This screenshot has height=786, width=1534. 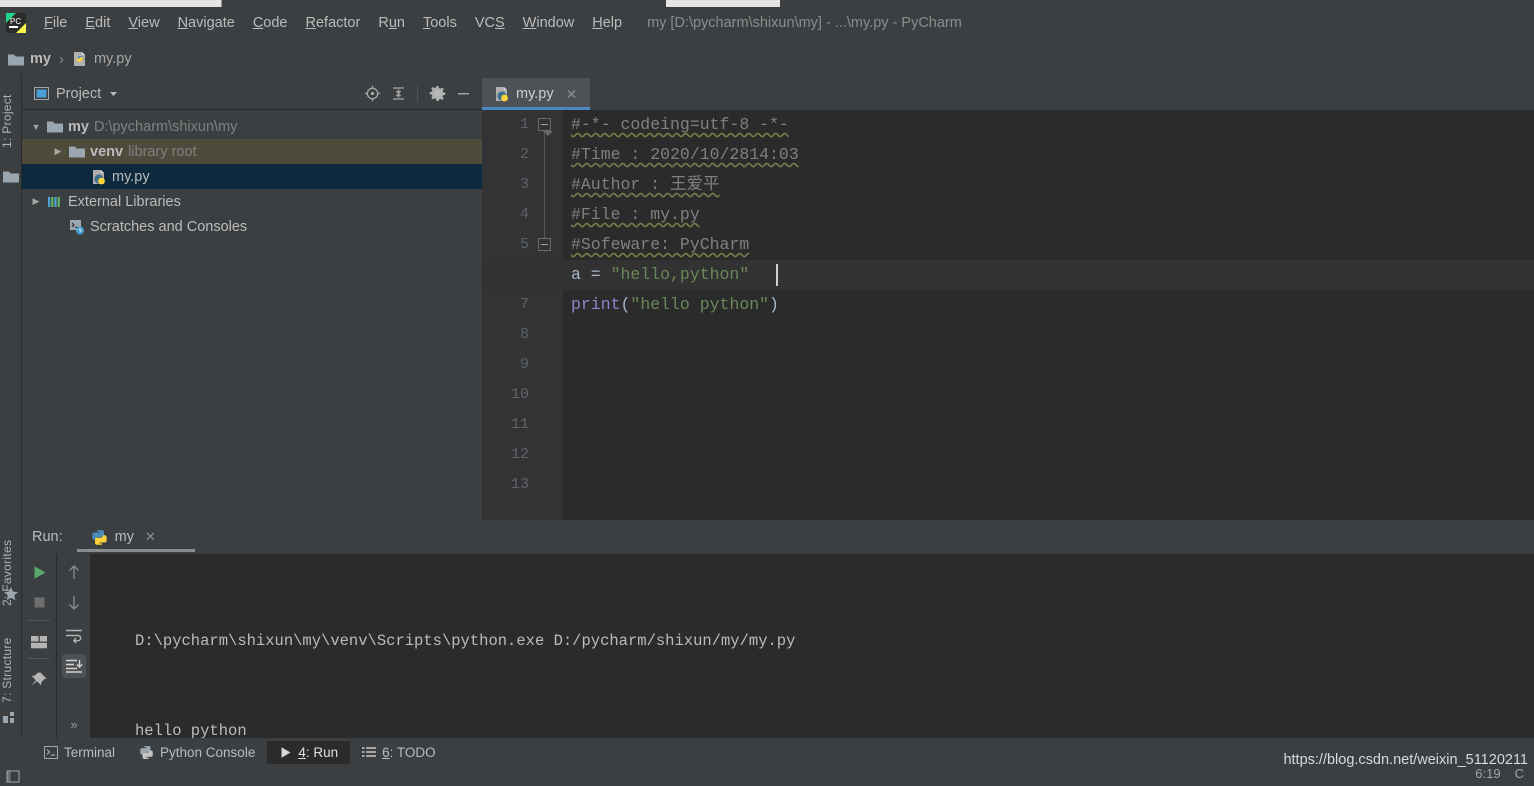 I want to click on run-toolbar-secondary: », so click(x=73, y=646).